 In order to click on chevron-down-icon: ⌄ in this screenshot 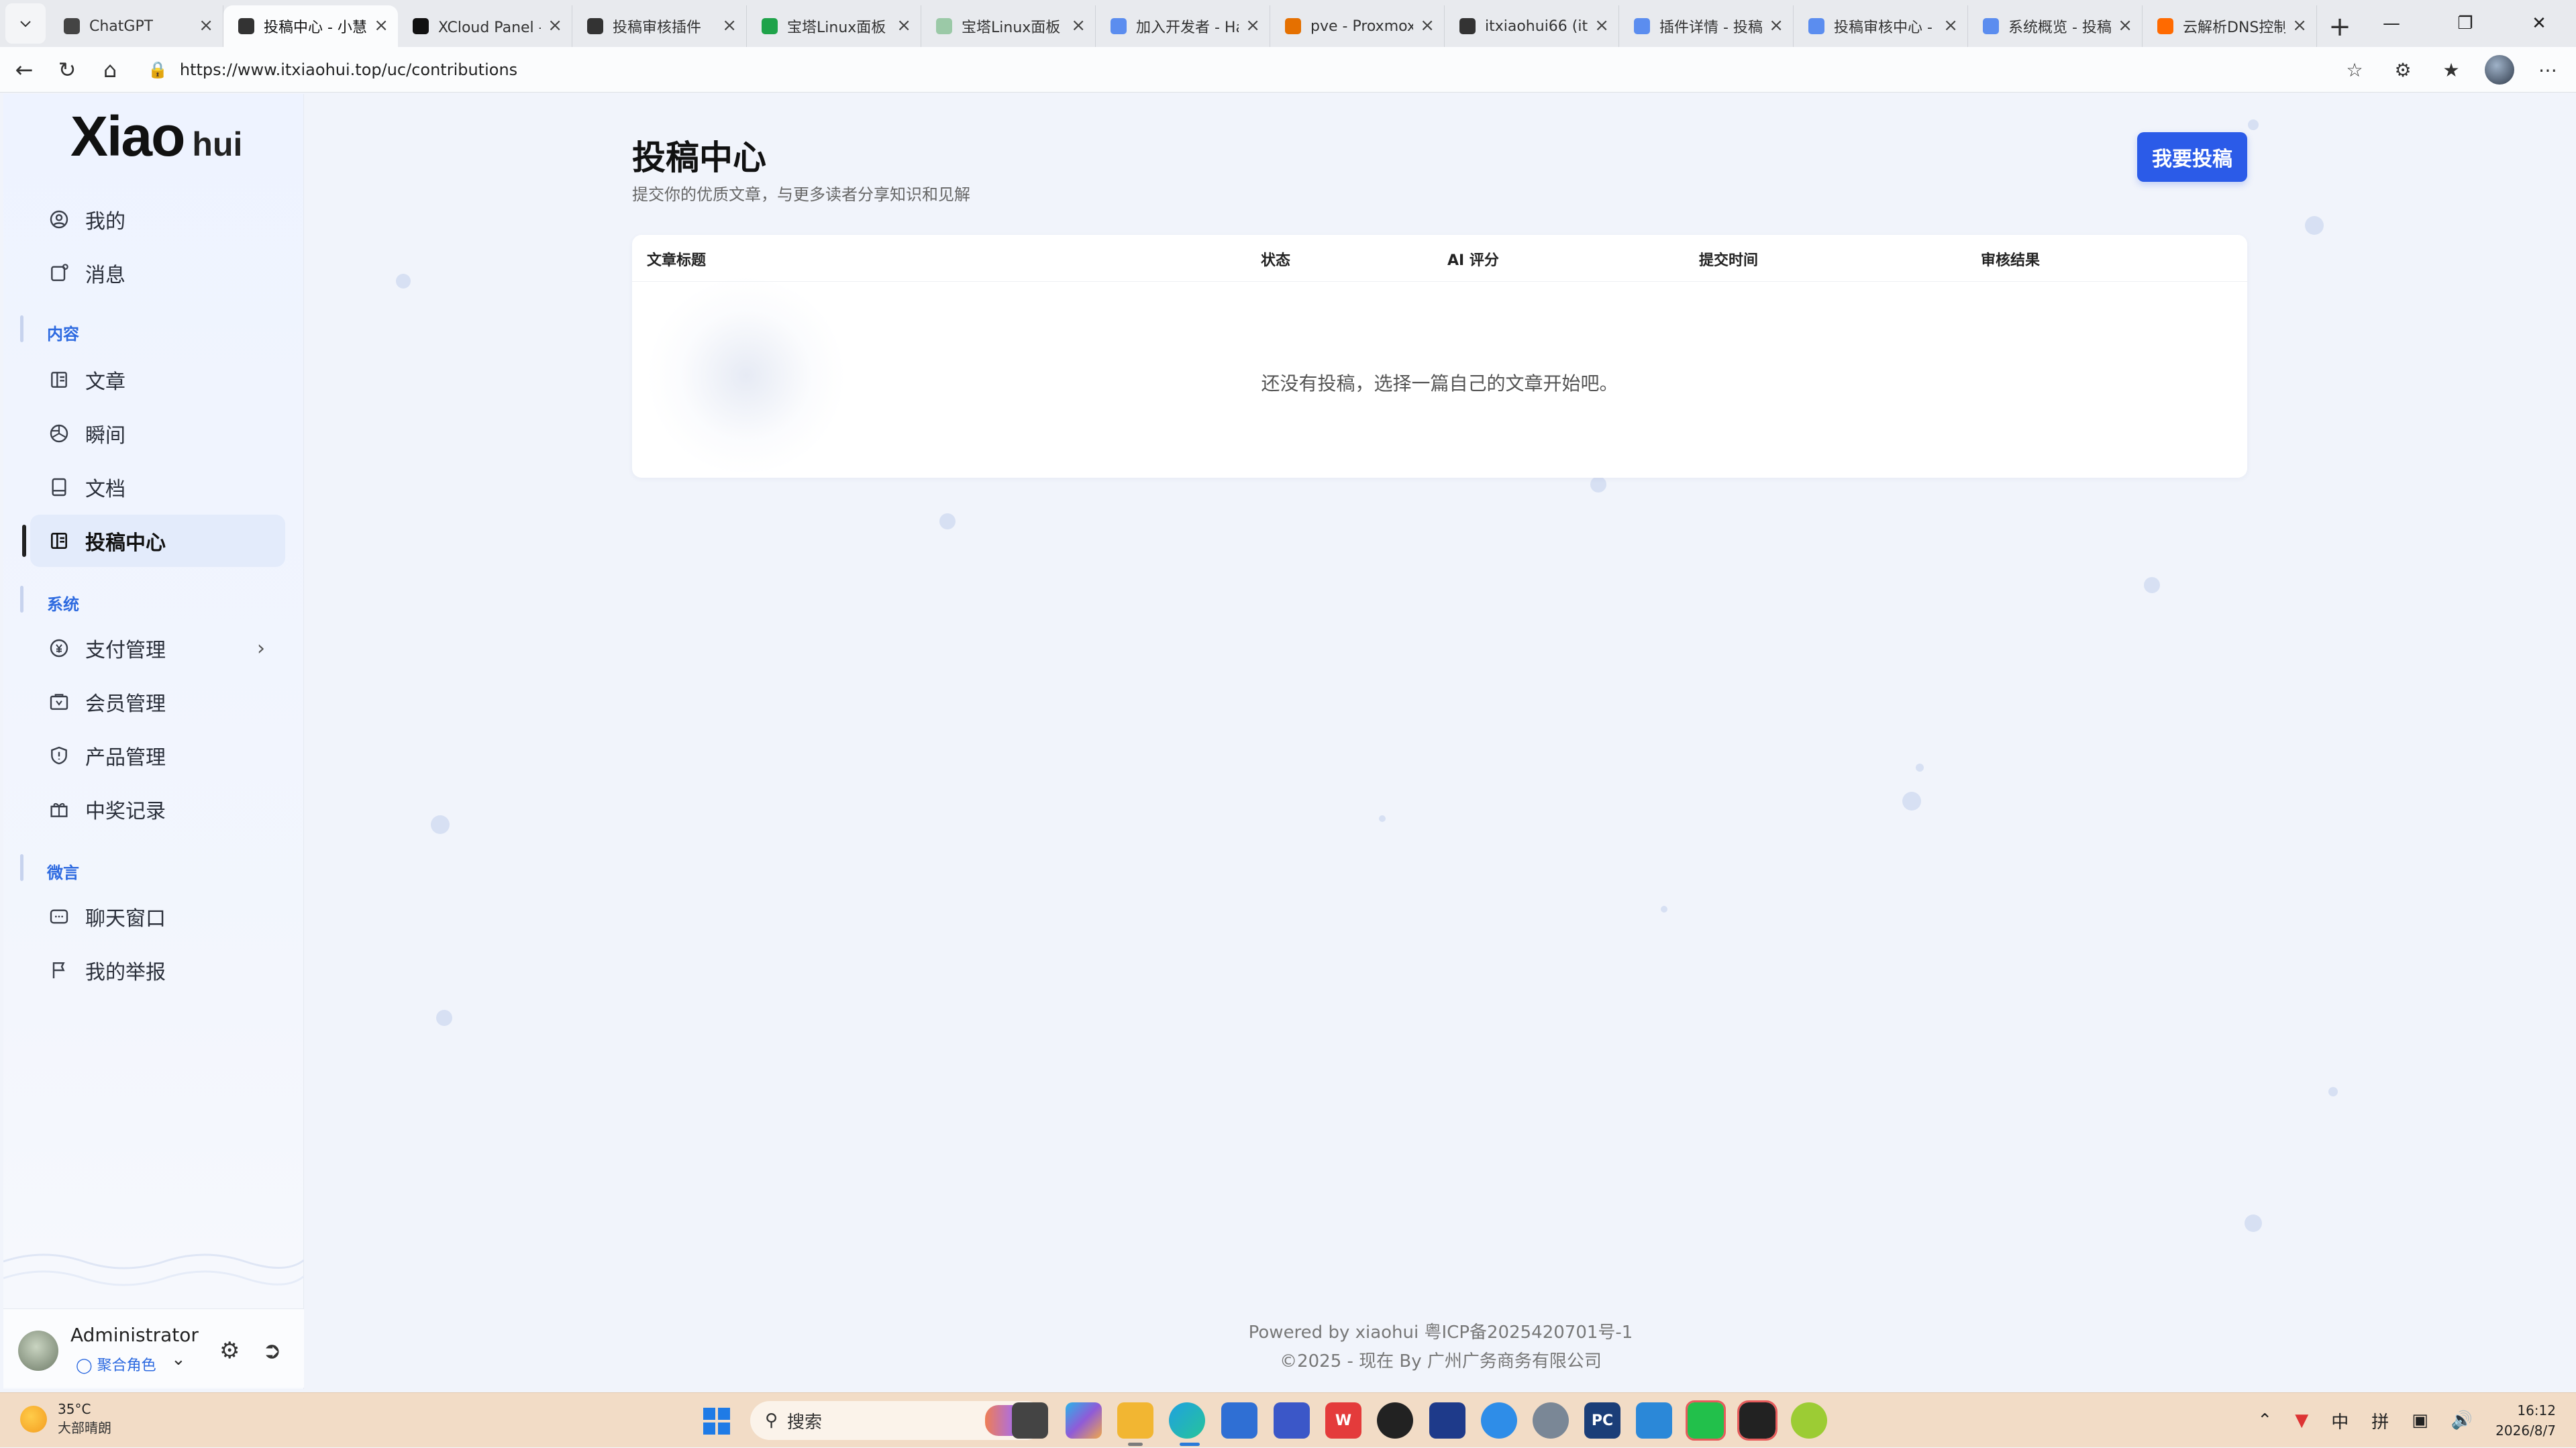, I will do `click(178, 1359)`.